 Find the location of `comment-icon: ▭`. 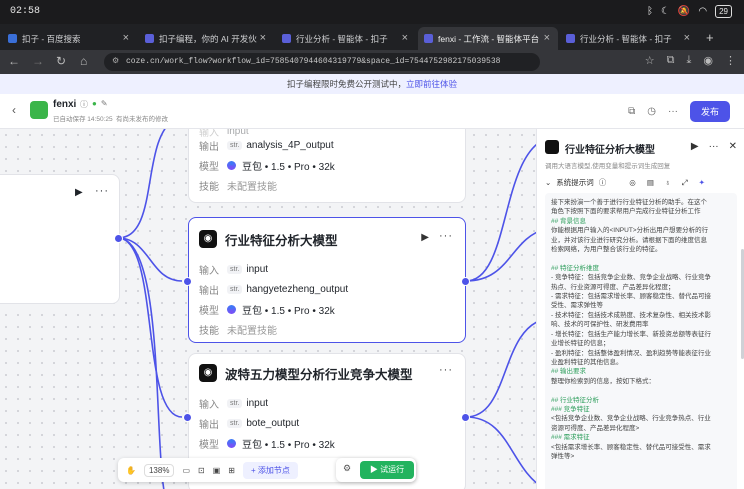

comment-icon: ▭ is located at coordinates (186, 470).